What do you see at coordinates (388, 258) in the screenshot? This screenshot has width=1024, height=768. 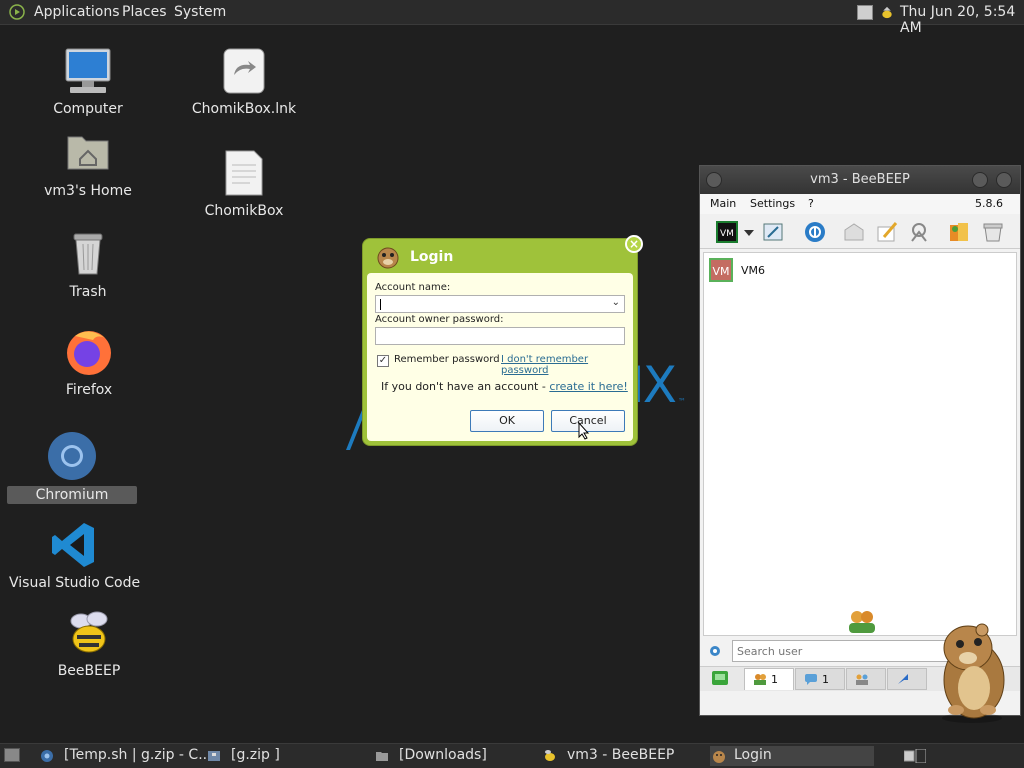 I see `beebeep-hamster-icon` at bounding box center [388, 258].